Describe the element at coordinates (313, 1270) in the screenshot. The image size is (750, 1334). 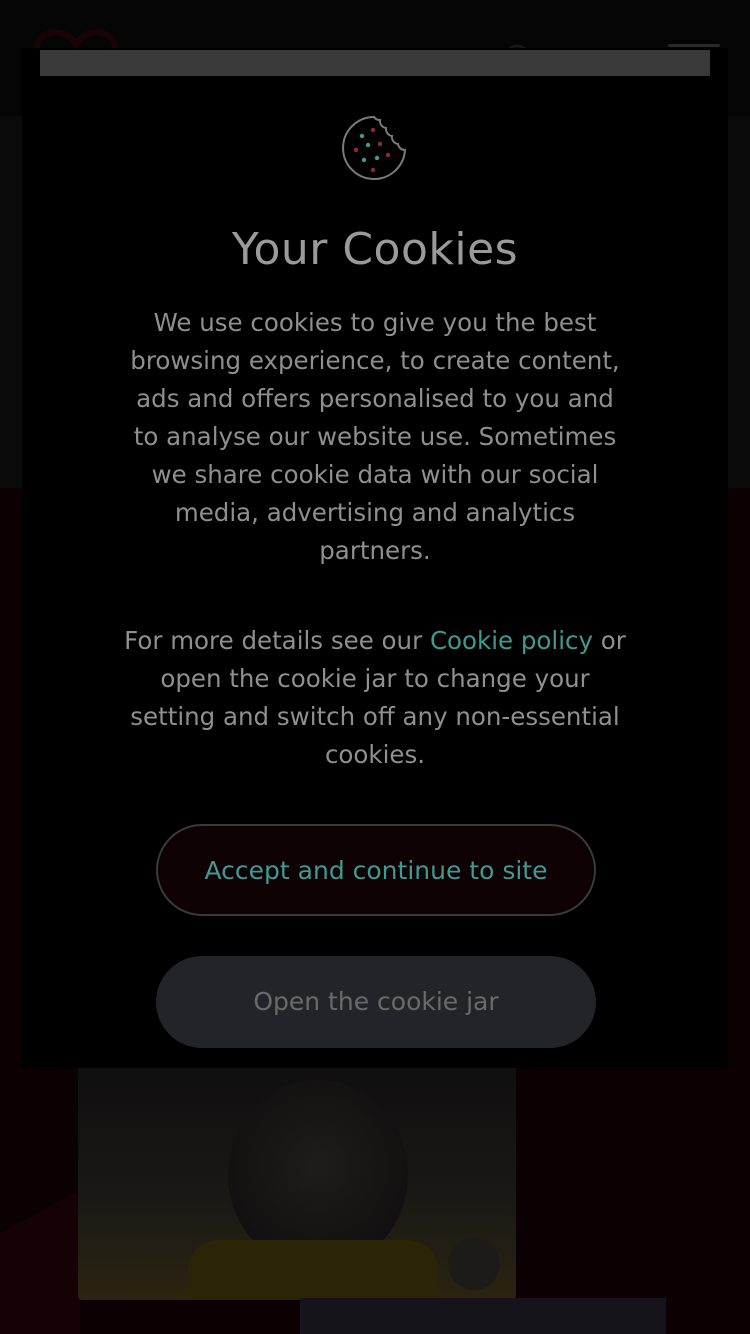
I see `photo-shirt` at that location.